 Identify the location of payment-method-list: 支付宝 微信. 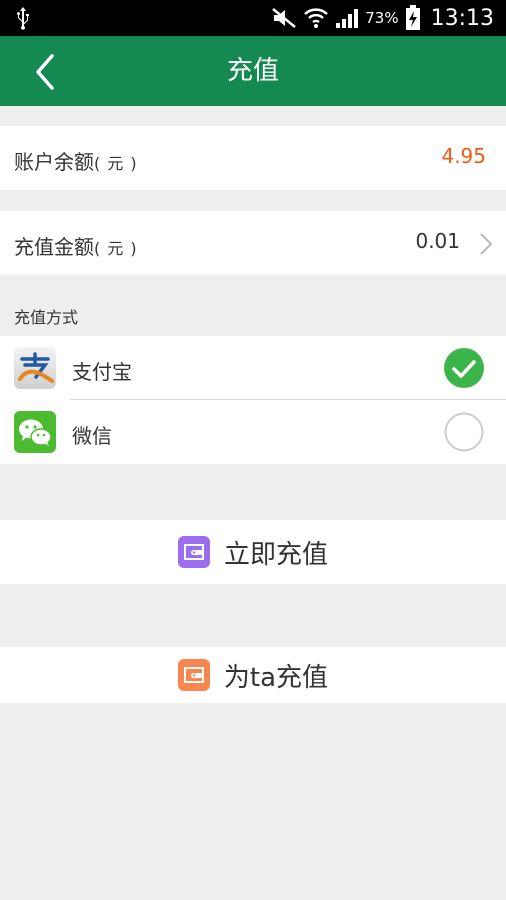
(253, 400).